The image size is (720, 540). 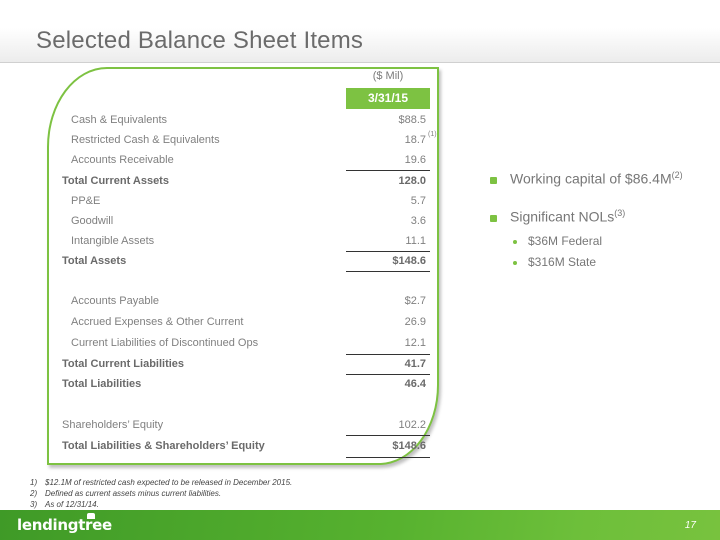 I want to click on row-label: Total Liabilities, so click(x=102, y=384).